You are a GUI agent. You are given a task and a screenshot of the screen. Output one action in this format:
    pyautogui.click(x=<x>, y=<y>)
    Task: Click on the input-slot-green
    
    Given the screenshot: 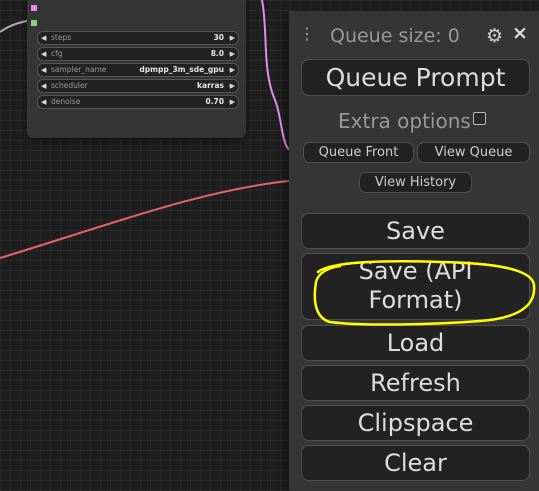 What is the action you would take?
    pyautogui.click(x=34, y=23)
    